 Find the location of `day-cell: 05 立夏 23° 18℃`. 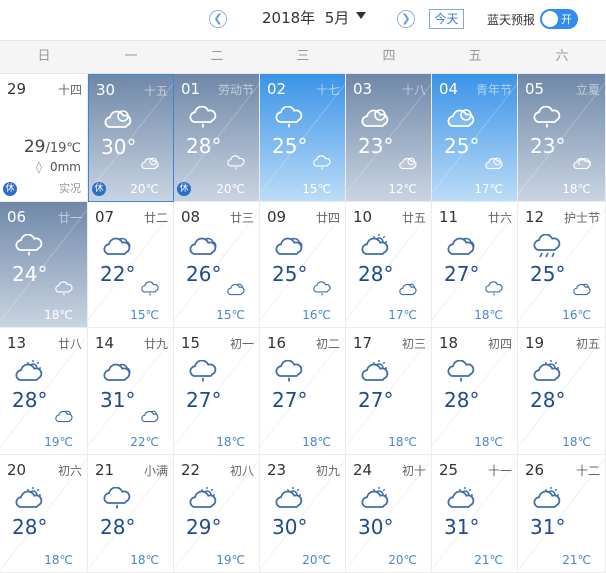

day-cell: 05 立夏 23° 18℃ is located at coordinates (562, 138).